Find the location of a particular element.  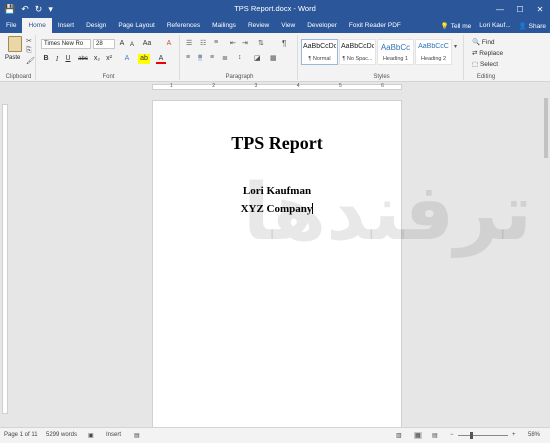

tab-file: File is located at coordinates (11, 25).